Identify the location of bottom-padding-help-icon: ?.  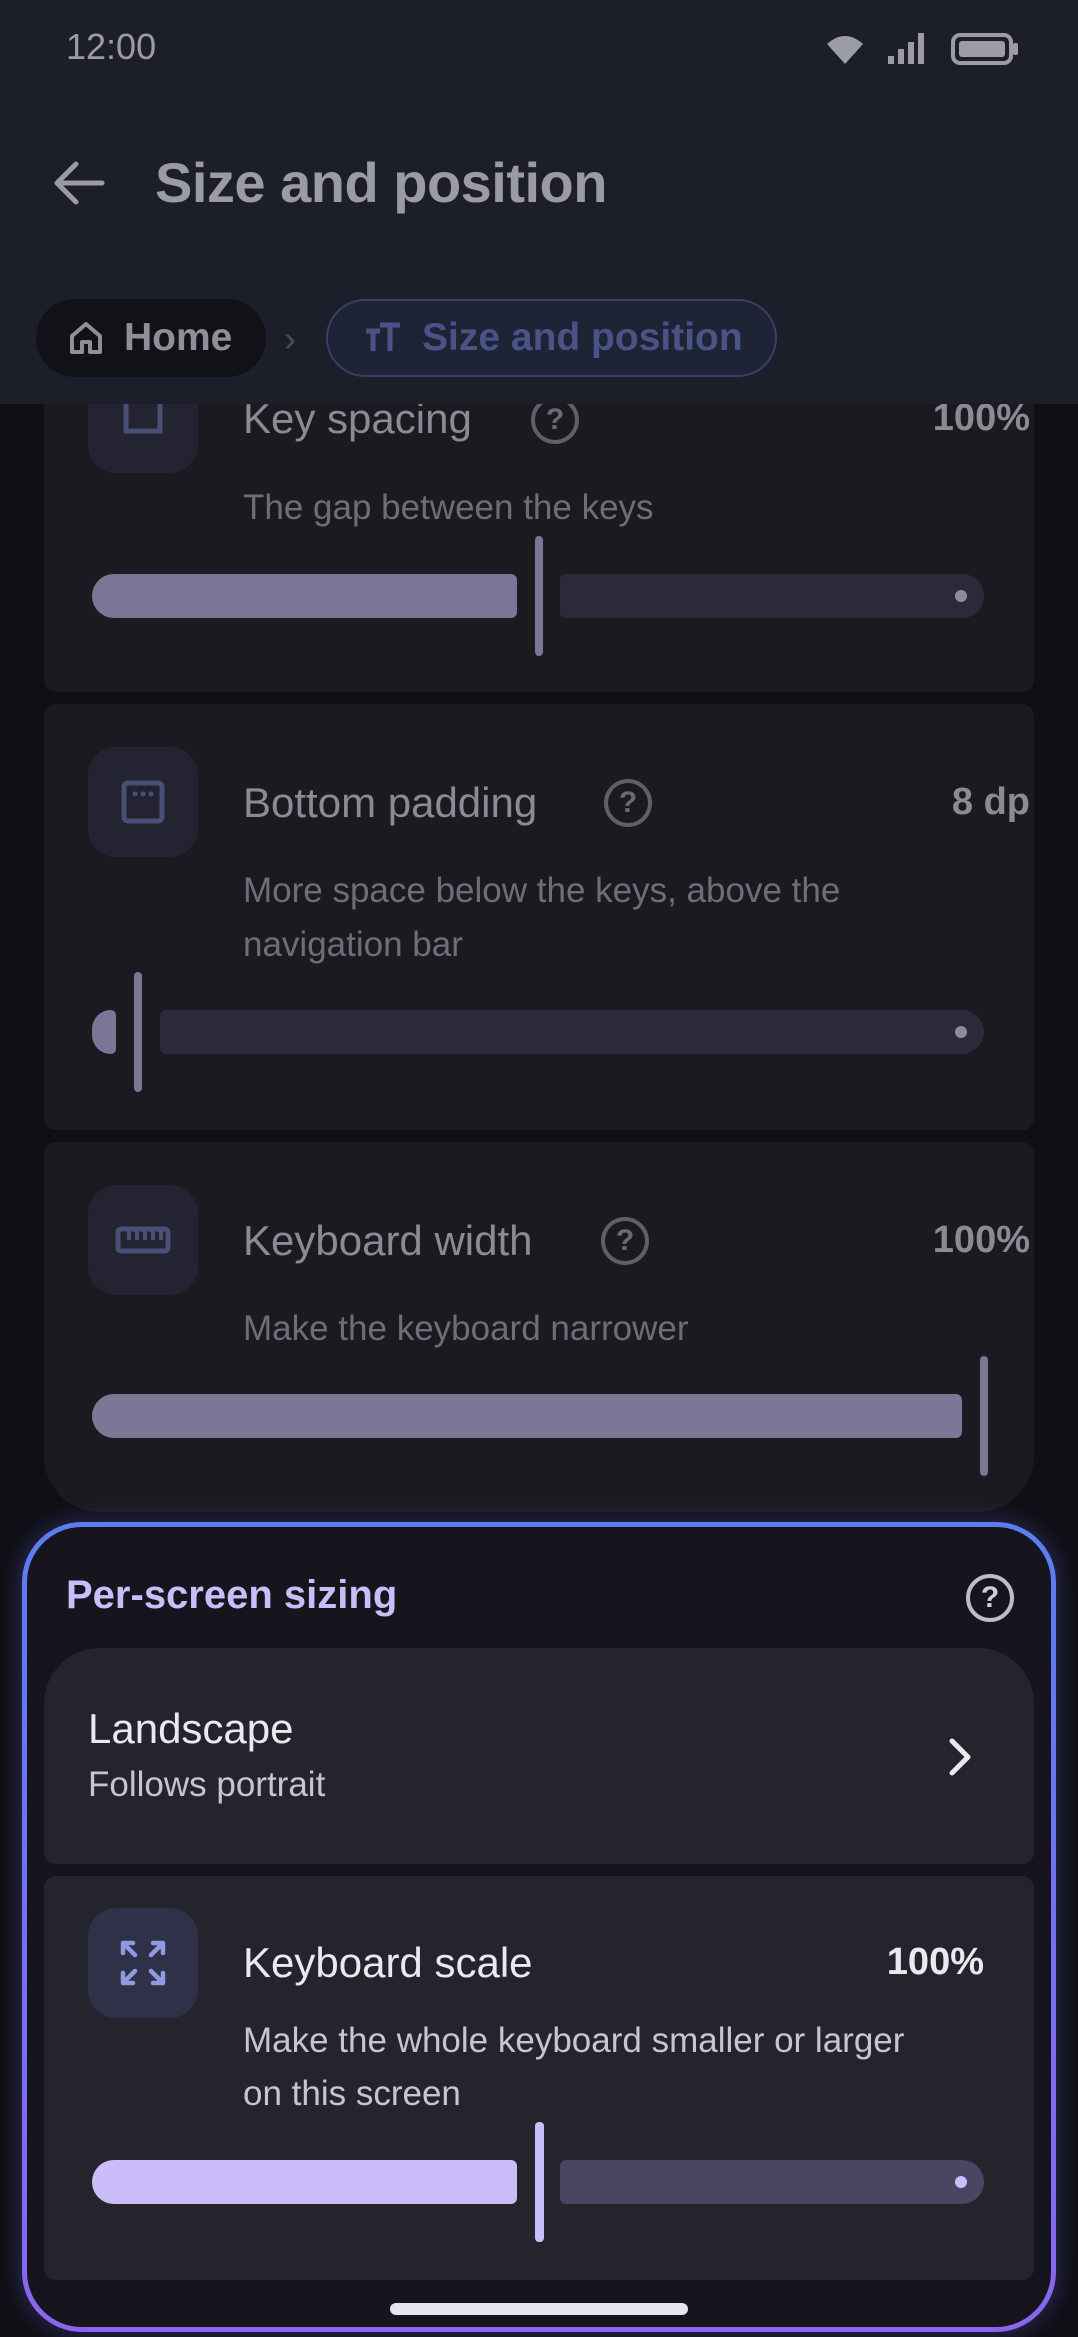
(628, 803).